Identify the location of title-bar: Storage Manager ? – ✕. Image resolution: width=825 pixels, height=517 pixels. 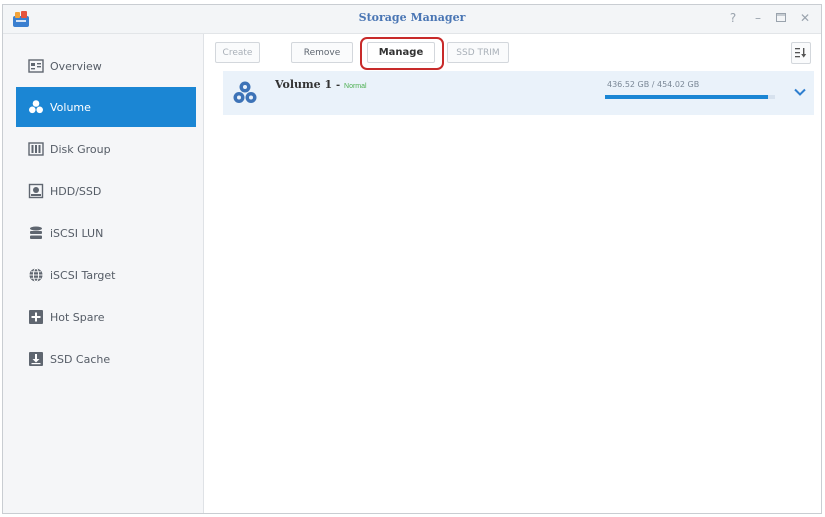
(412, 19).